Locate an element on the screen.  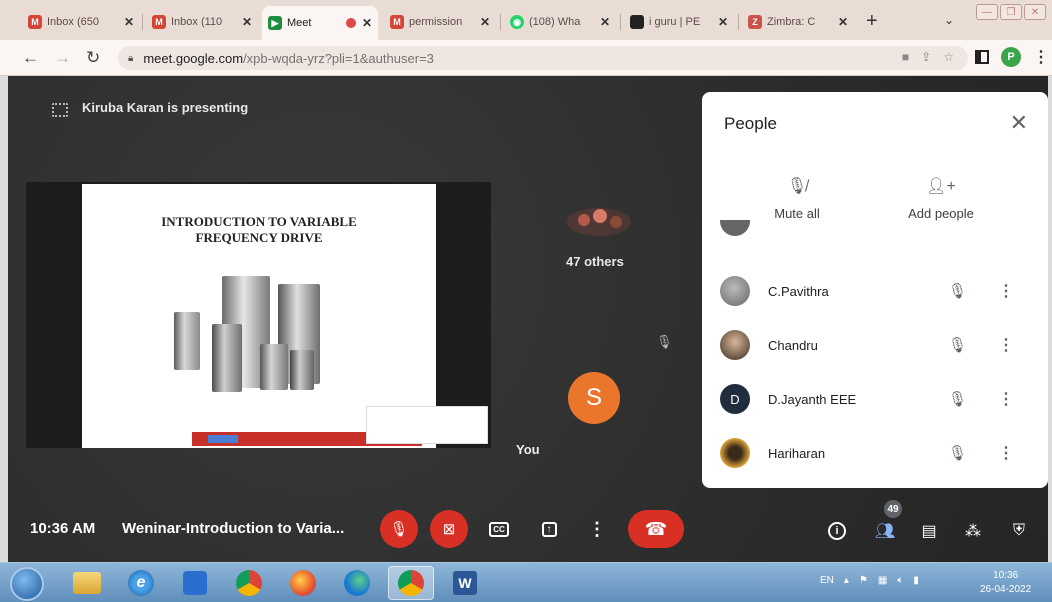
tab-gmail-inbox-2: M Inbox (110 ✕ is located at coordinates (202, 22).